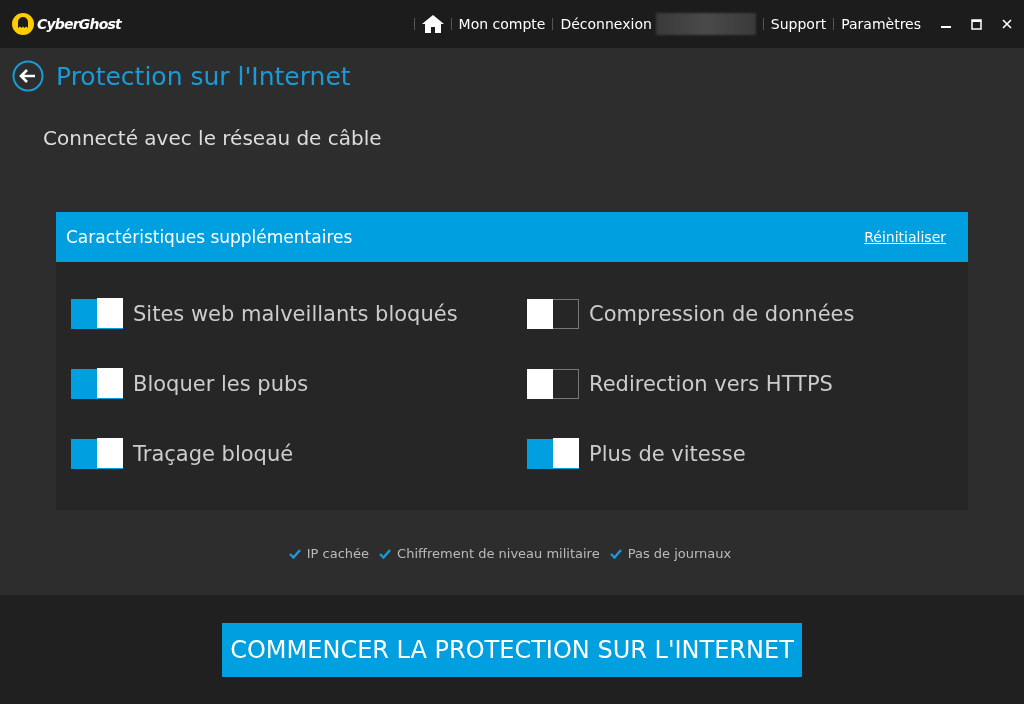 The image size is (1024, 704). What do you see at coordinates (502, 24) in the screenshot?
I see `nav-link: Mon compte` at bounding box center [502, 24].